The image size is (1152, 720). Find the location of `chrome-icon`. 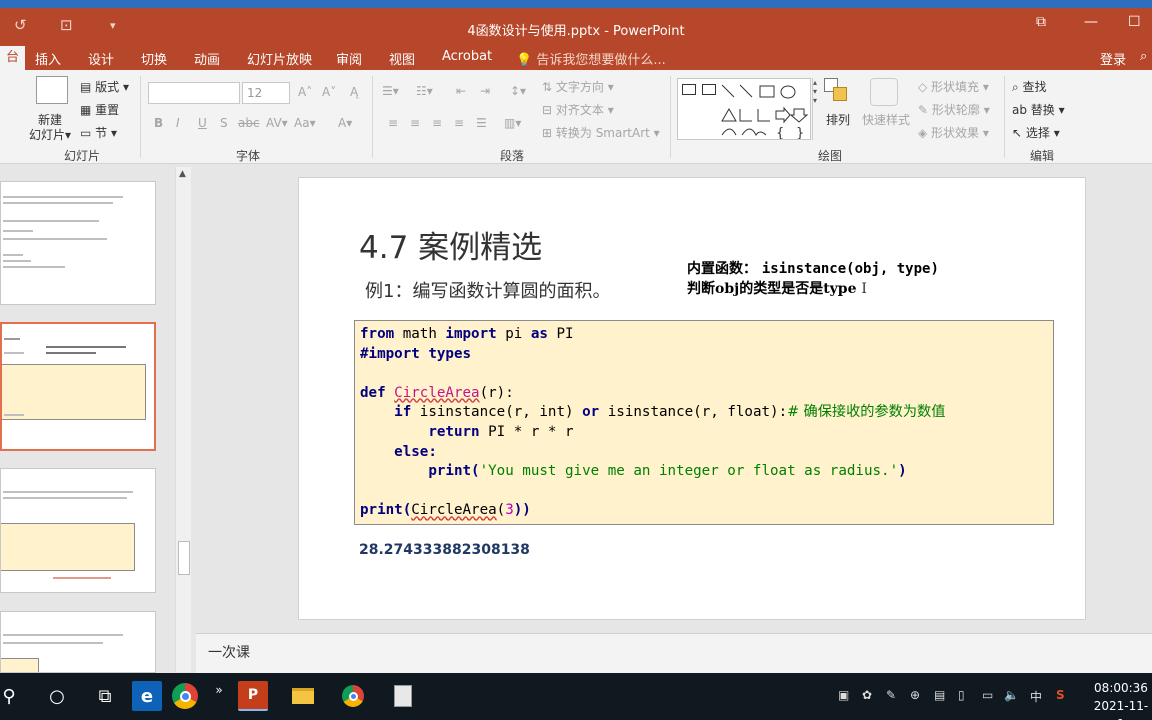

chrome-icon is located at coordinates (185, 696).